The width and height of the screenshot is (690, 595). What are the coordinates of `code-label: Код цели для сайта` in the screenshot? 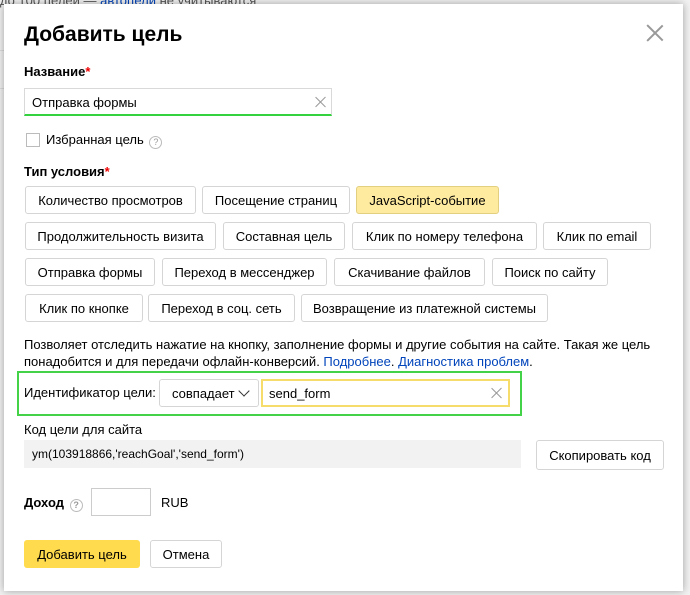 It's located at (83, 429).